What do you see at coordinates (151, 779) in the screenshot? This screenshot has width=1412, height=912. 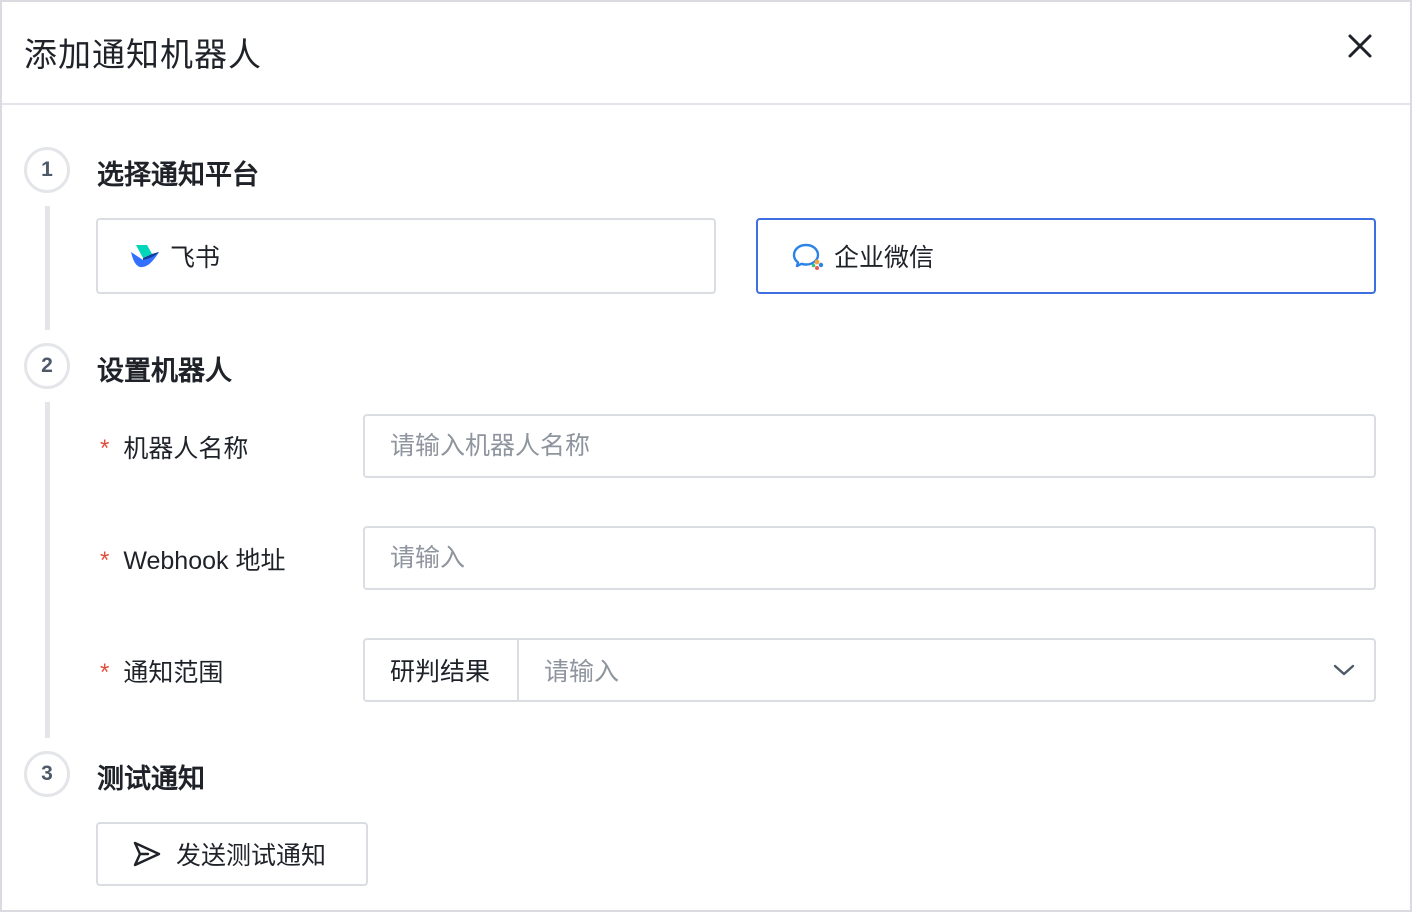 I see `step-3-title: 测试通知` at bounding box center [151, 779].